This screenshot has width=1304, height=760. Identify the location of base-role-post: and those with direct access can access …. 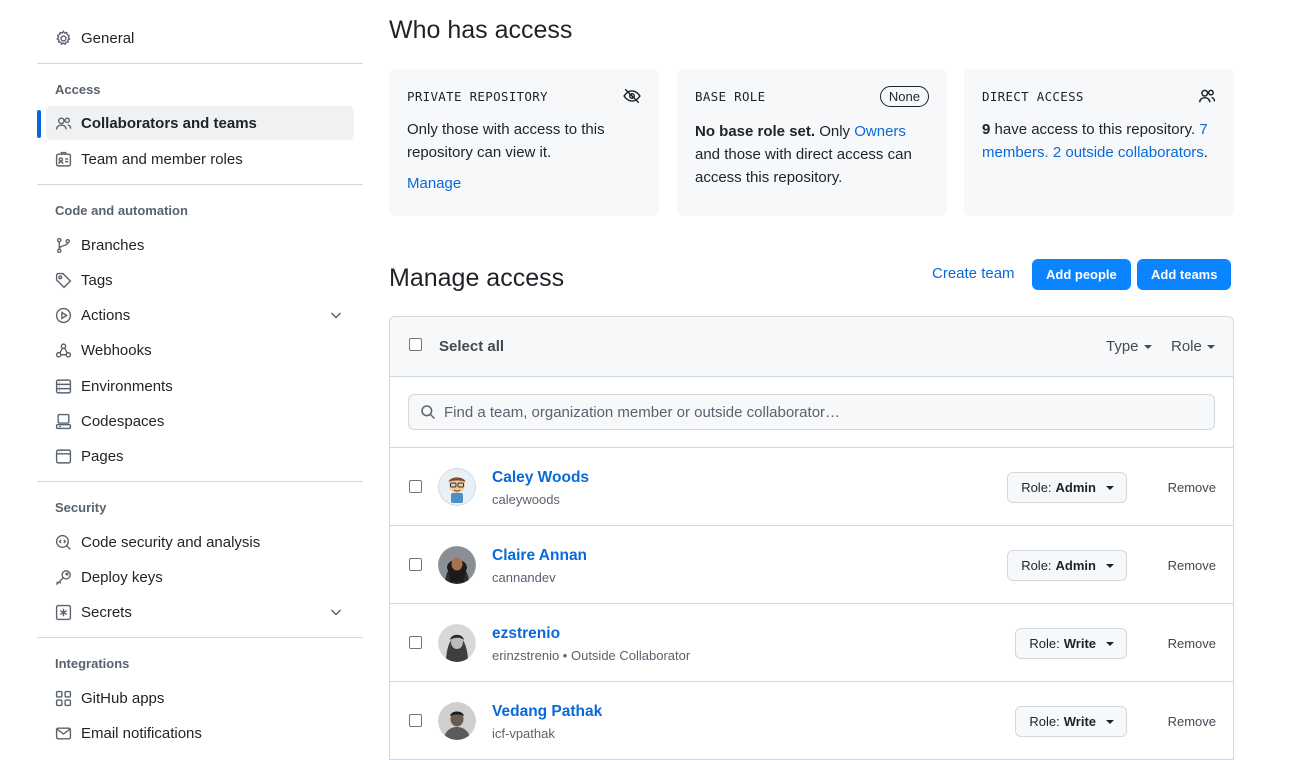
(803, 166).